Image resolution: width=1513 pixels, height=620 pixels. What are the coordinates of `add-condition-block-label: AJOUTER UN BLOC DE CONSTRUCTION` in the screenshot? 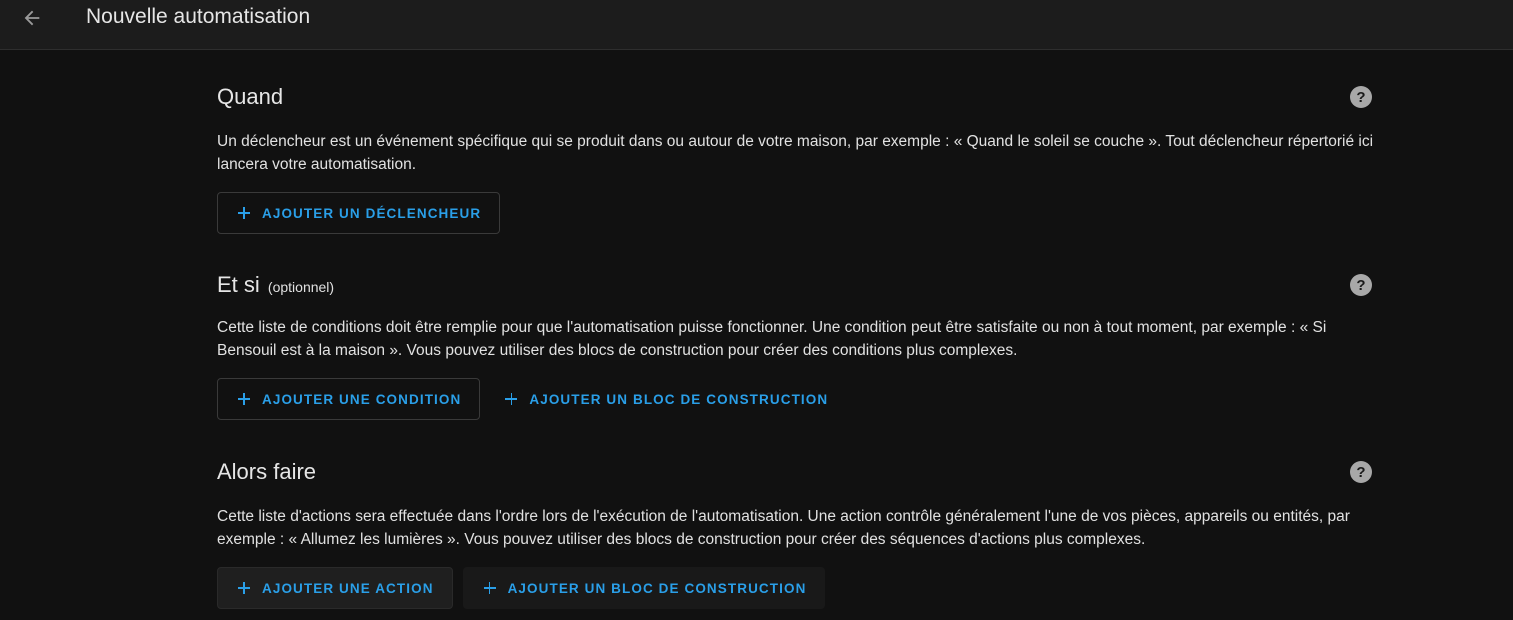 It's located at (679, 399).